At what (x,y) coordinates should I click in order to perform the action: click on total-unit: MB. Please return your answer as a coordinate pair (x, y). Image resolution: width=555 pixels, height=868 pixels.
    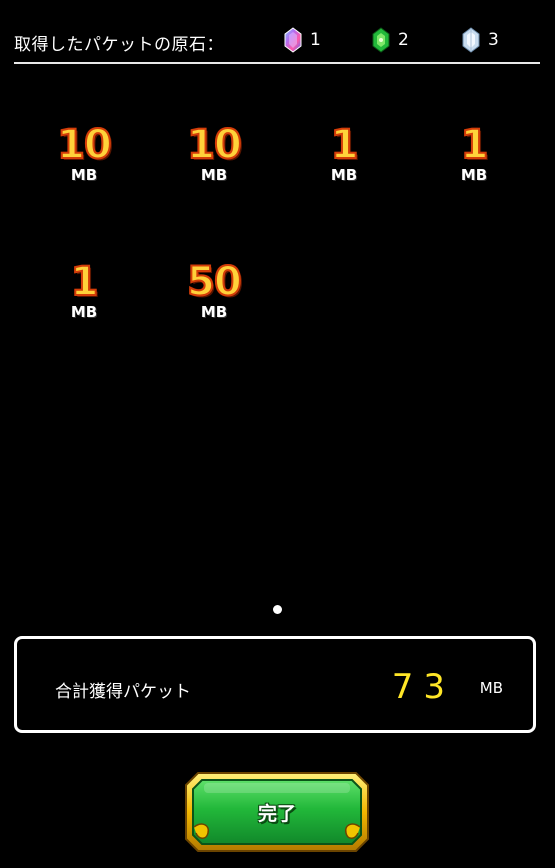
    Looking at the image, I should click on (491, 688).